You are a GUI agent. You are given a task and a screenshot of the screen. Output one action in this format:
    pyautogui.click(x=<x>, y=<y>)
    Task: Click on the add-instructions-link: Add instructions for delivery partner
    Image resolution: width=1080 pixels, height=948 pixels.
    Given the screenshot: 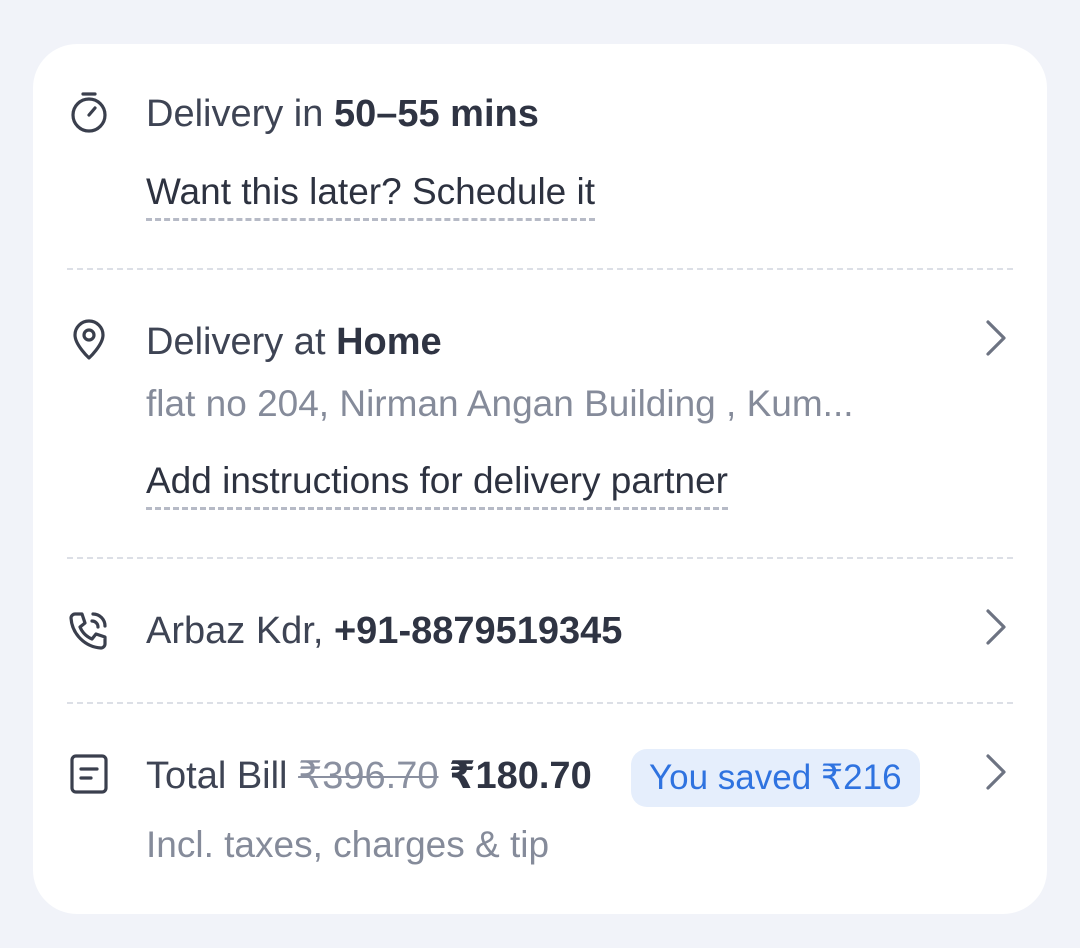 What is the action you would take?
    pyautogui.click(x=437, y=484)
    